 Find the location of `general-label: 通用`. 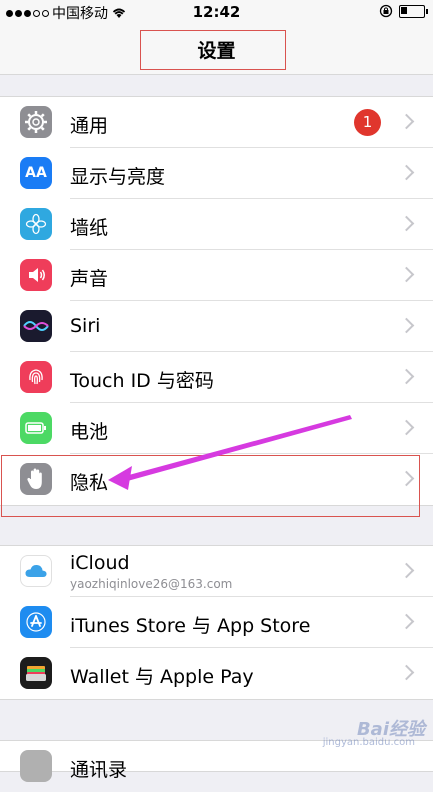

general-label: 通用 is located at coordinates (89, 126).